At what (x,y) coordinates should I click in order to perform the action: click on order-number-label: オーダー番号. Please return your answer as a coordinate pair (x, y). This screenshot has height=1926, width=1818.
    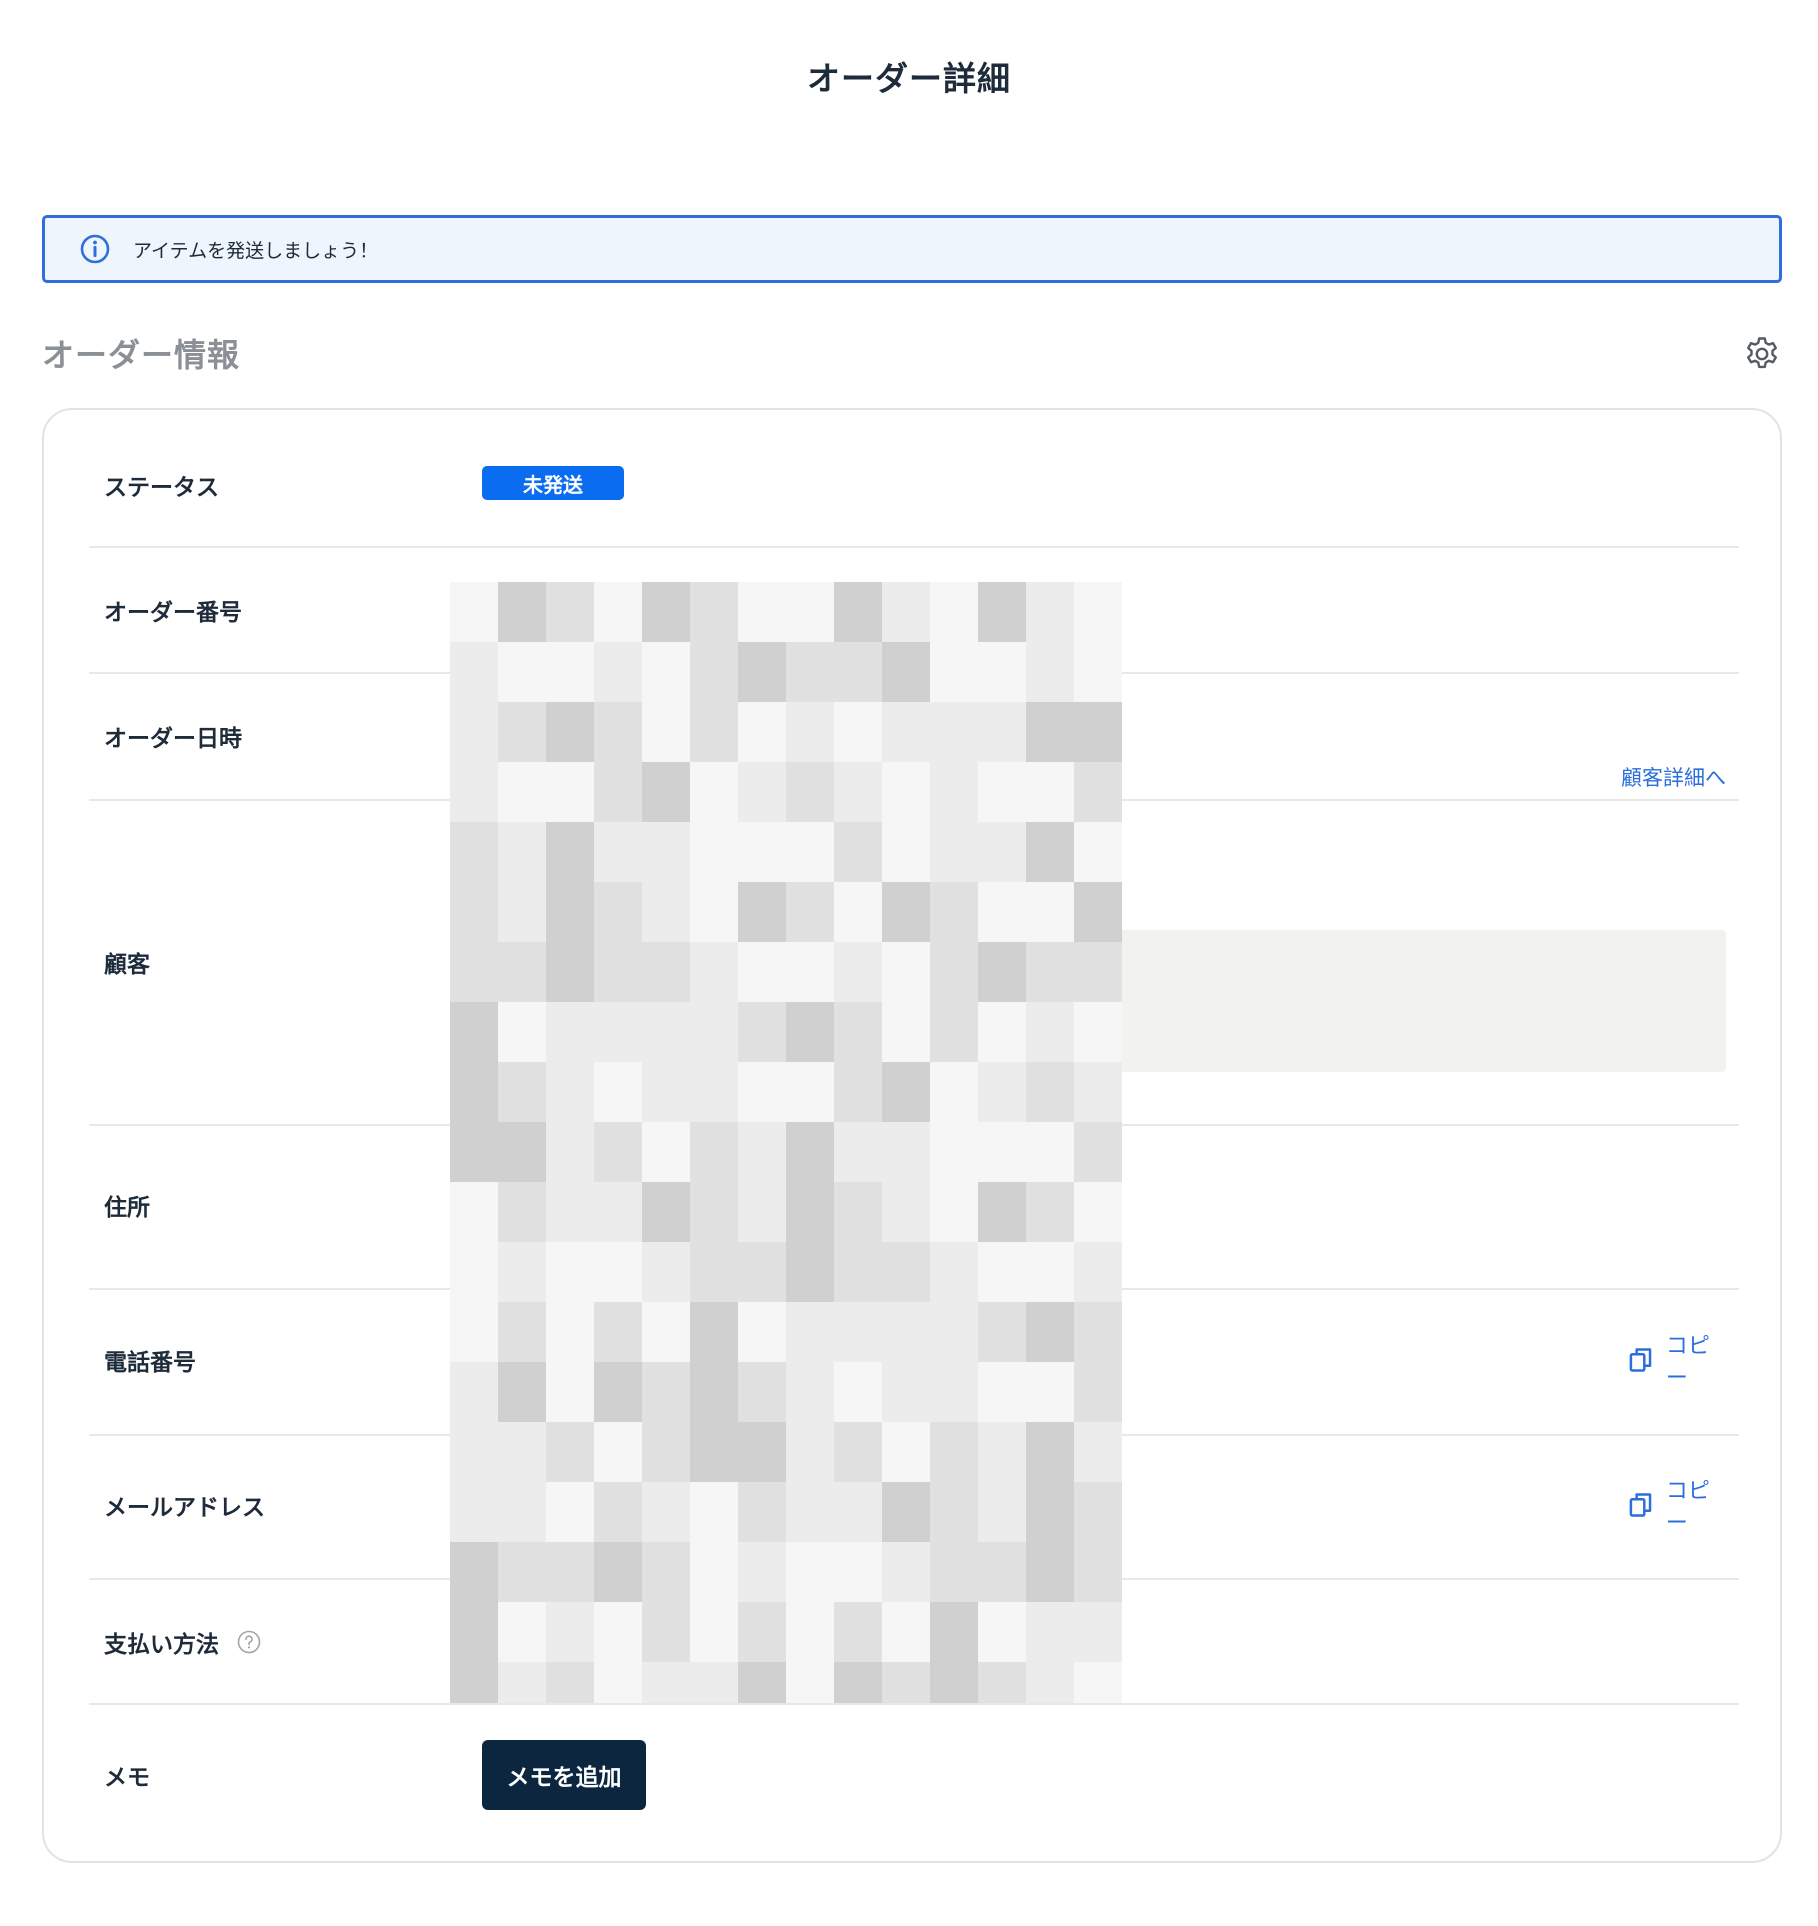
    Looking at the image, I should click on (173, 613).